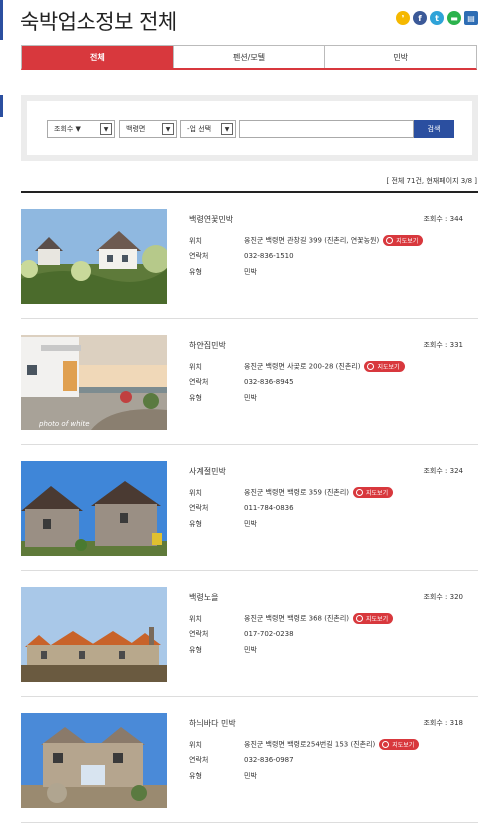 This screenshot has height=829, width=500. I want to click on location-row: 위치 옹진군 백령면 백령로 359 (진촌리) 지도보기, so click(291, 492).